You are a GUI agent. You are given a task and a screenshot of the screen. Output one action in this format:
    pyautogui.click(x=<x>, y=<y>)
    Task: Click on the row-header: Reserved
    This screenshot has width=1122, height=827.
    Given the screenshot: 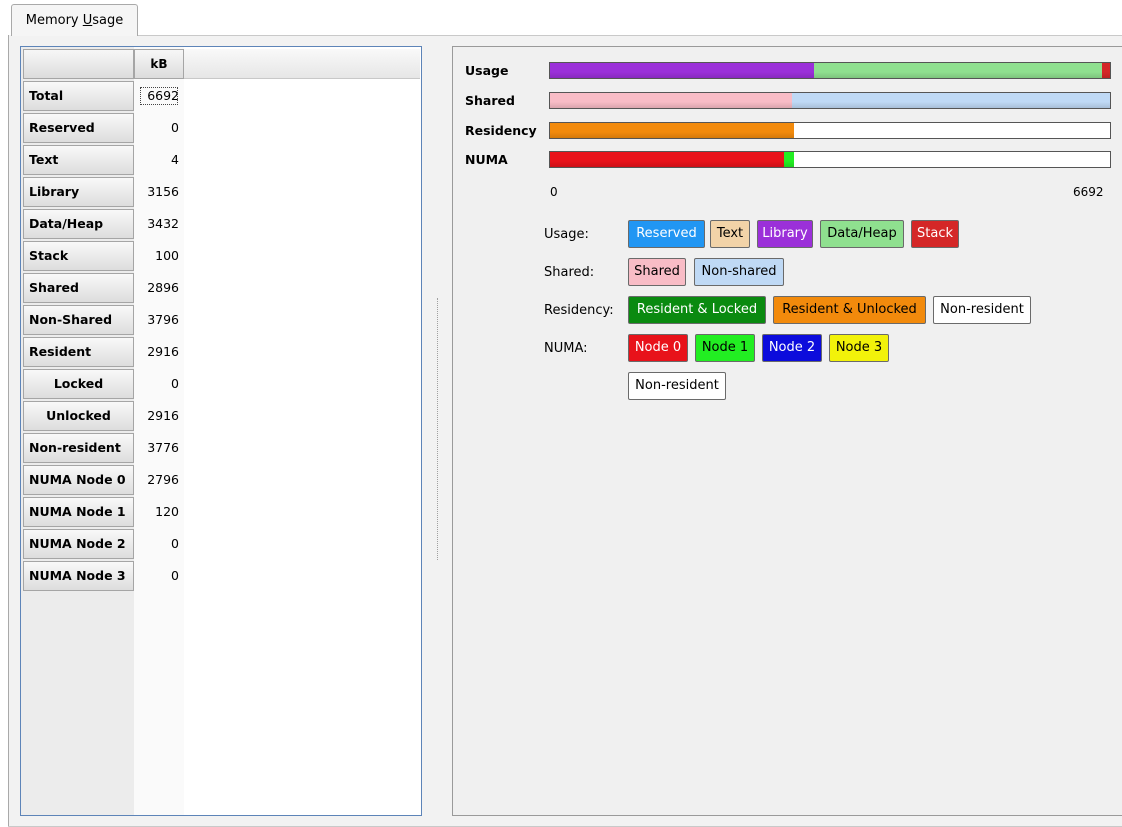 What is the action you would take?
    pyautogui.click(x=78, y=128)
    